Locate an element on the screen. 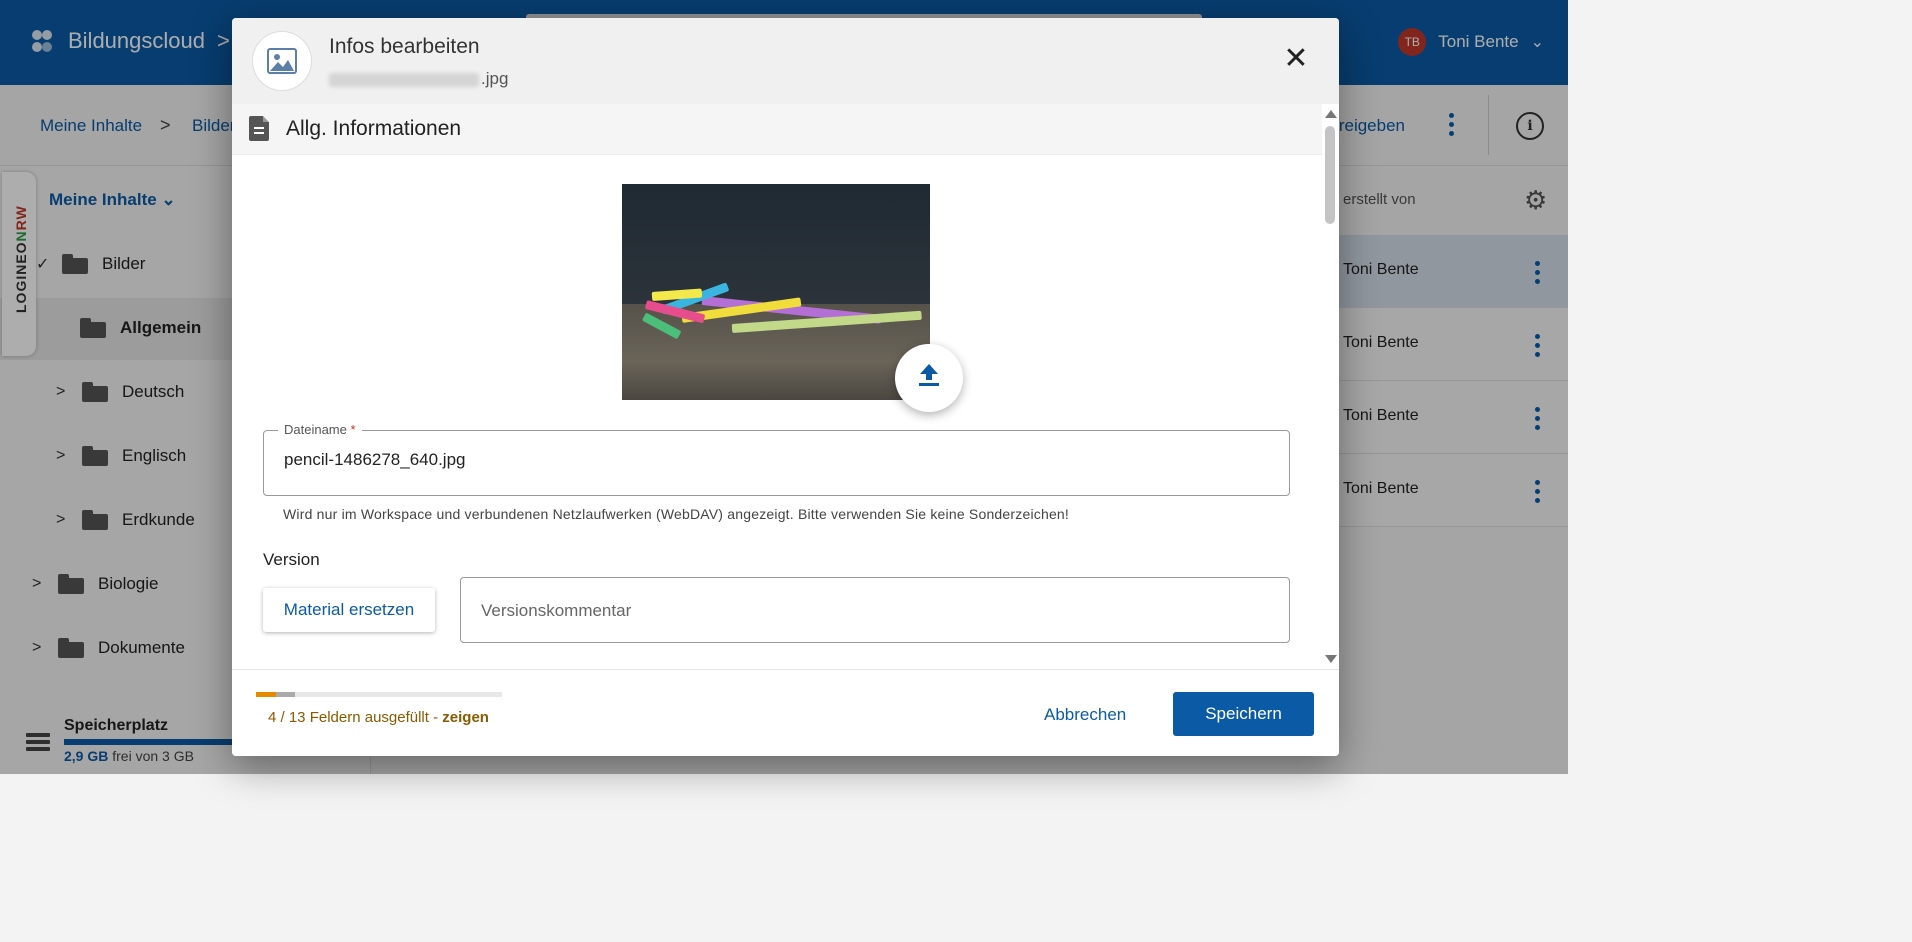 This screenshot has height=942, width=1912. scroll-down-icon is located at coordinates (1331, 659).